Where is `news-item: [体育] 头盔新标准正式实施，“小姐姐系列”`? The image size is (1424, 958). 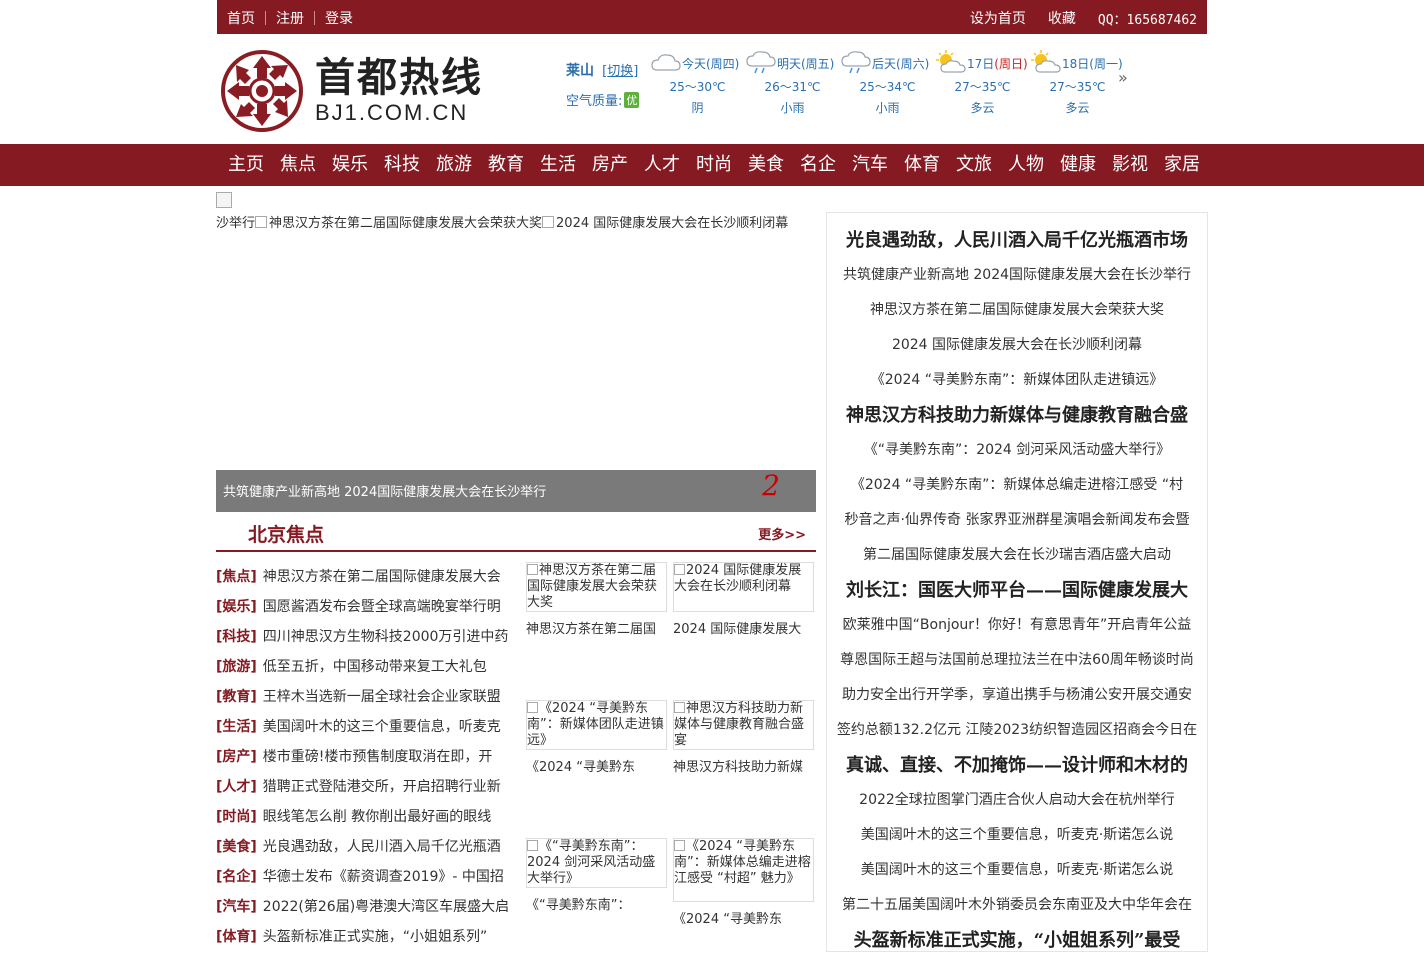
news-item: [体育] 头盔新标准正式实施，“小姐姐系列” is located at coordinates (366, 937).